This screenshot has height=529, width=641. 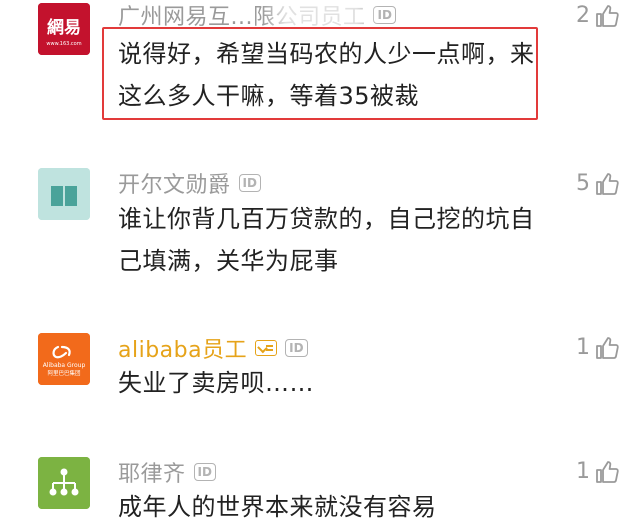 What do you see at coordinates (204, 472) in the screenshot?
I see `id-badge: ID` at bounding box center [204, 472].